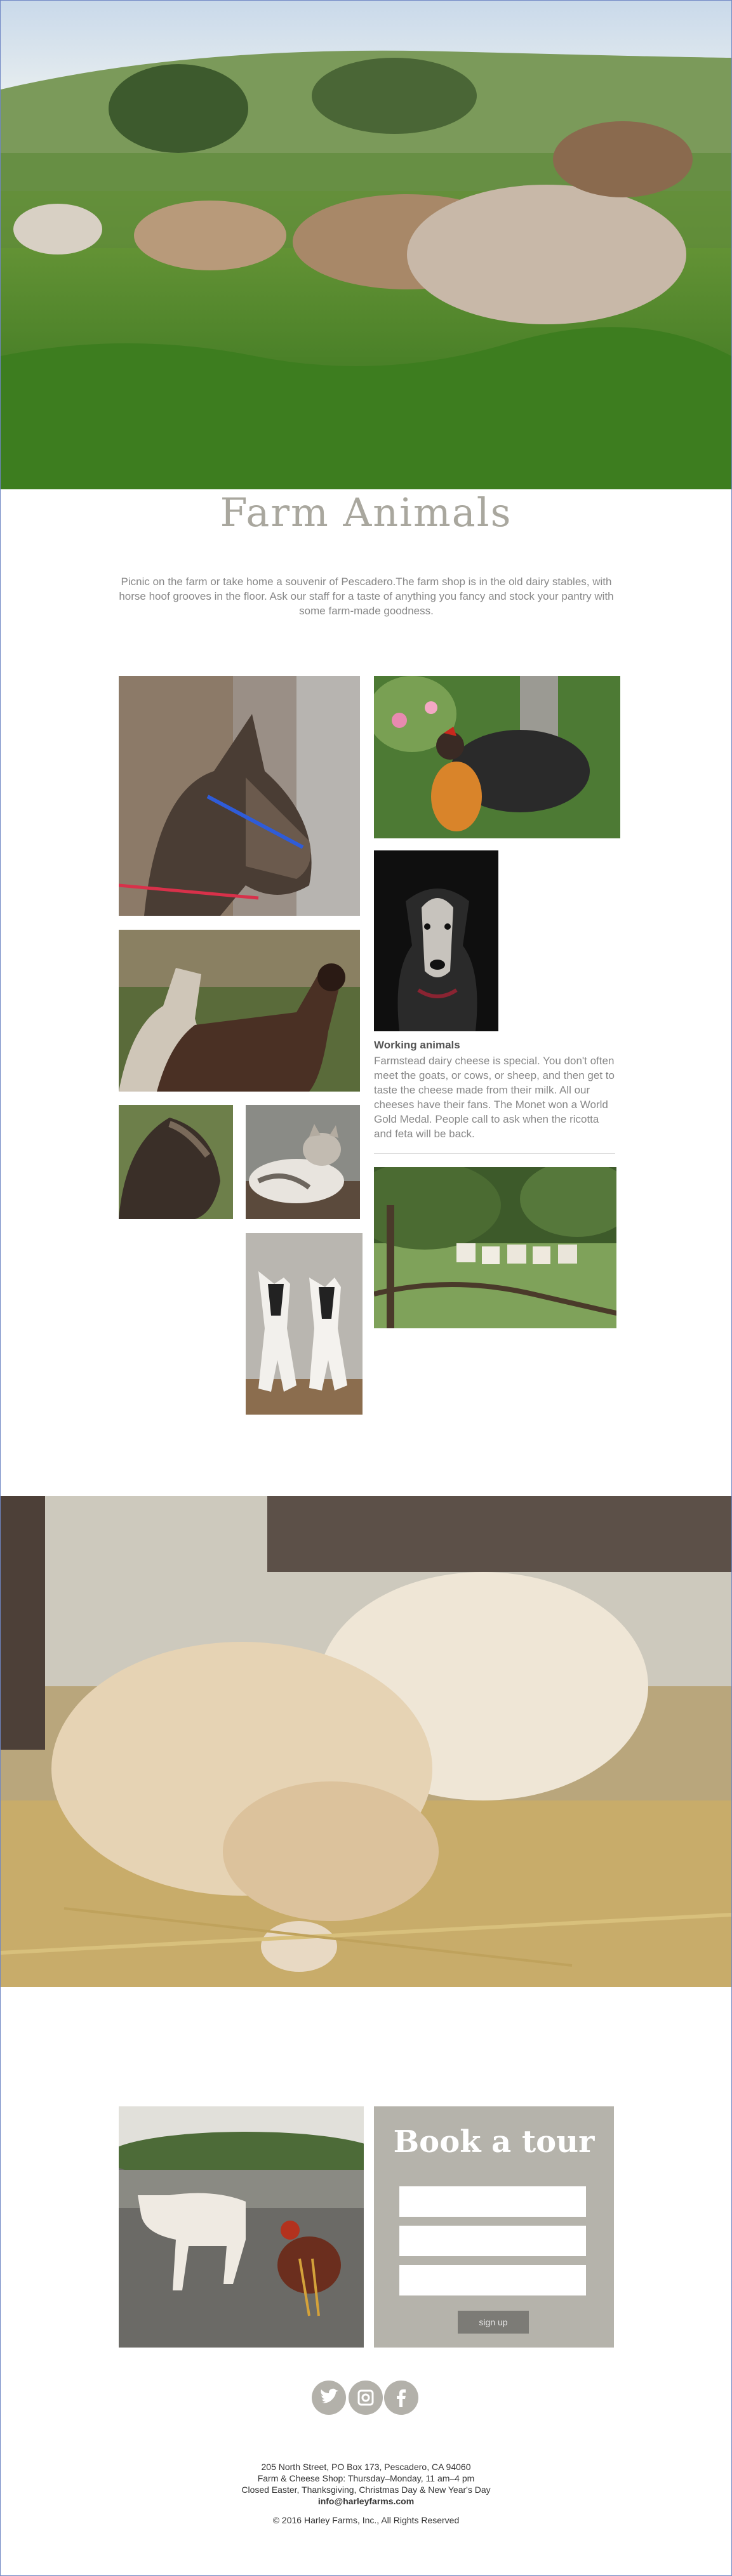  I want to click on llama-closeup-photo, so click(176, 1162).